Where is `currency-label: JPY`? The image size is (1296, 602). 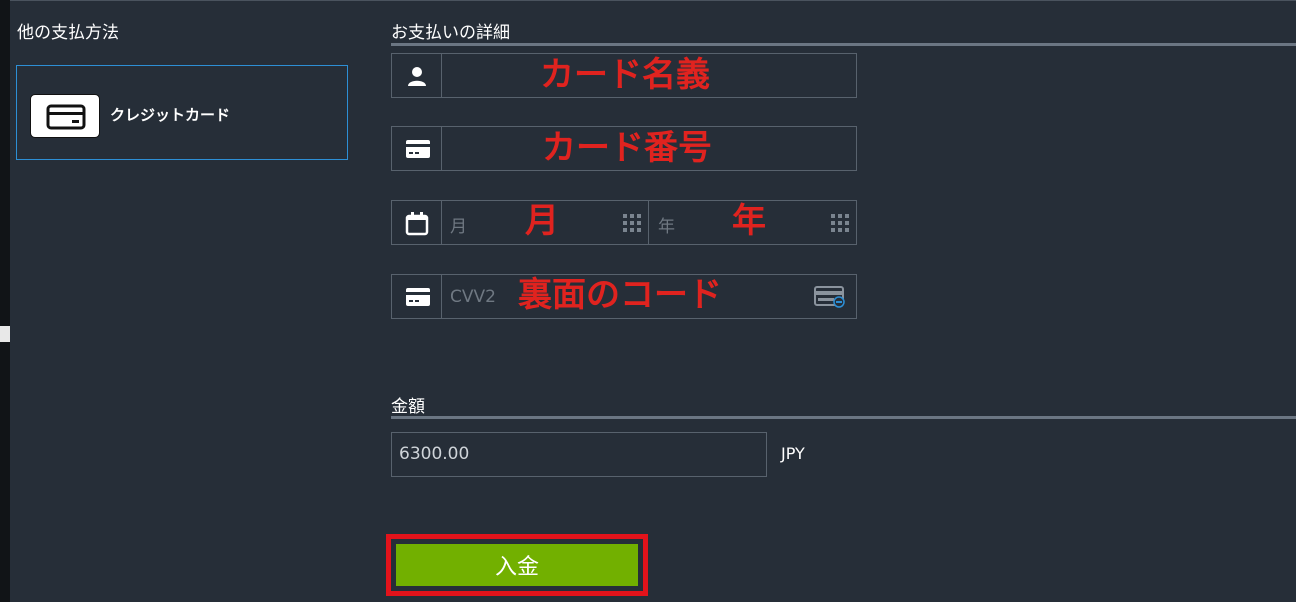
currency-label: JPY is located at coordinates (793, 453).